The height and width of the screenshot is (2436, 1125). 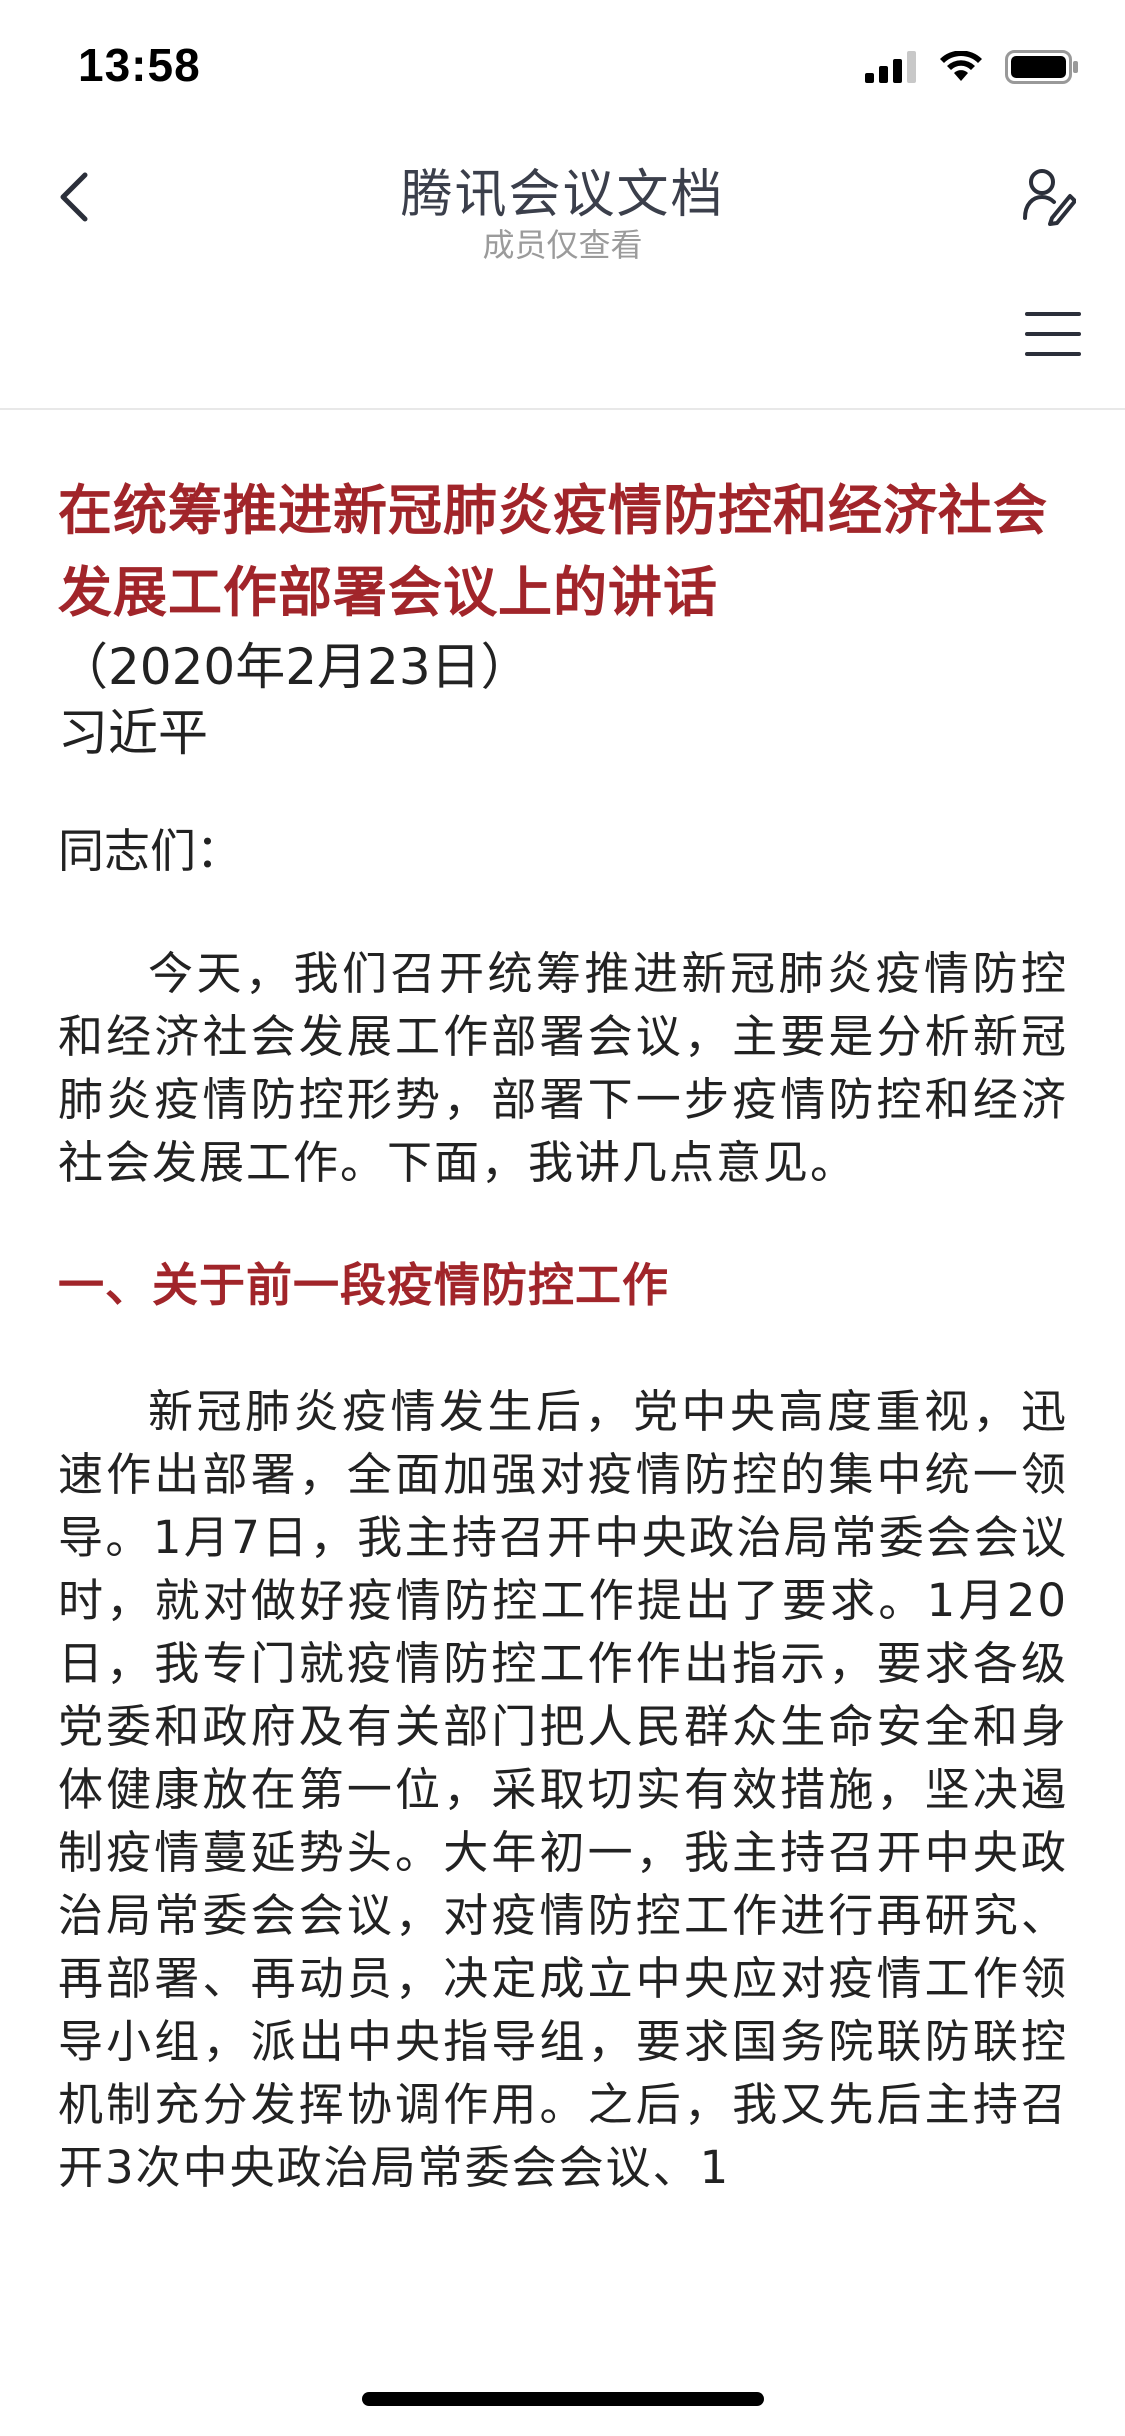 What do you see at coordinates (563, 2399) in the screenshot?
I see `home-indicator` at bounding box center [563, 2399].